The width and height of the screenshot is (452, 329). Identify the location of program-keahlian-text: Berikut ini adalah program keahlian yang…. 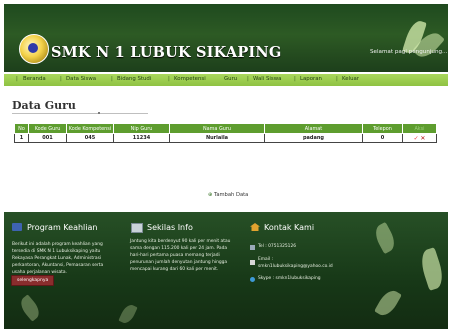
(58, 258).